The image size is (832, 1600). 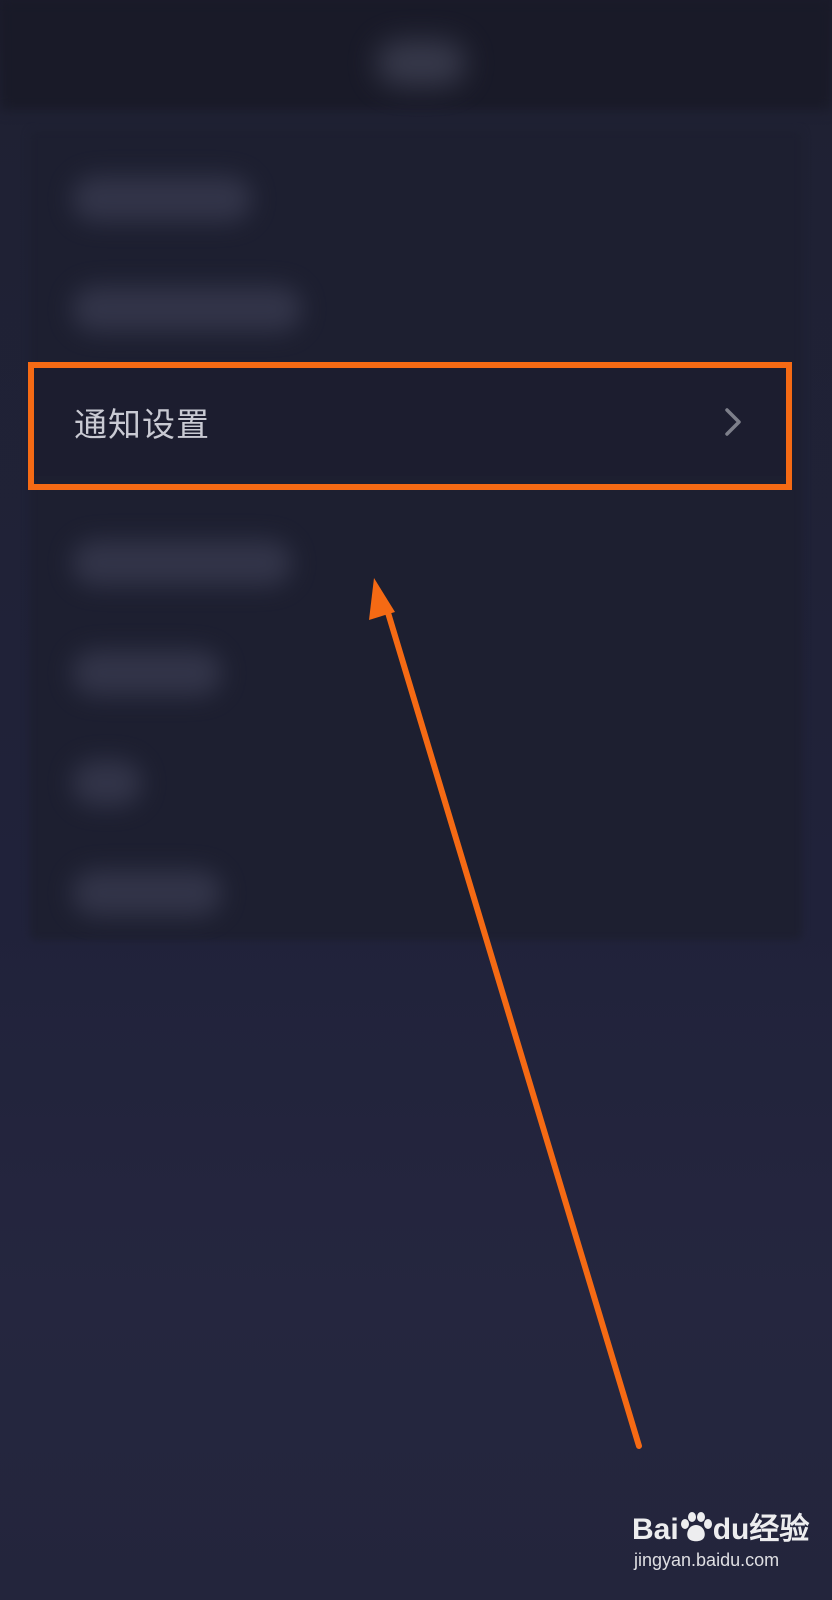 I want to click on header-title-blurred, so click(x=421, y=63).